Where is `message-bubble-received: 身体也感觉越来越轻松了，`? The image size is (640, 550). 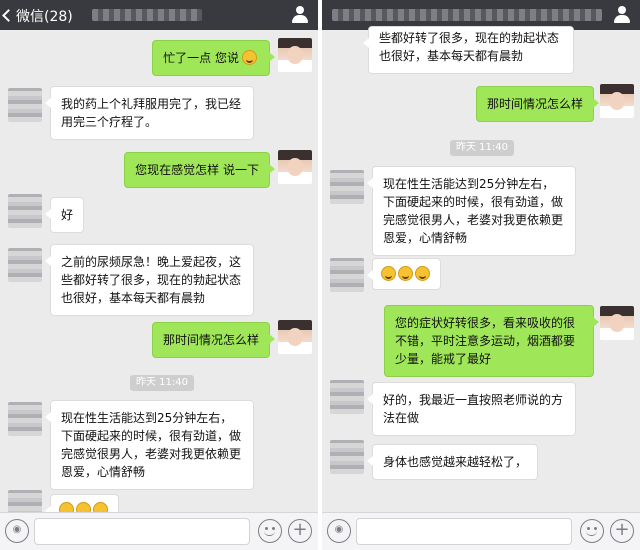 message-bubble-received: 身体也感觉越来越轻松了， is located at coordinates (452, 462).